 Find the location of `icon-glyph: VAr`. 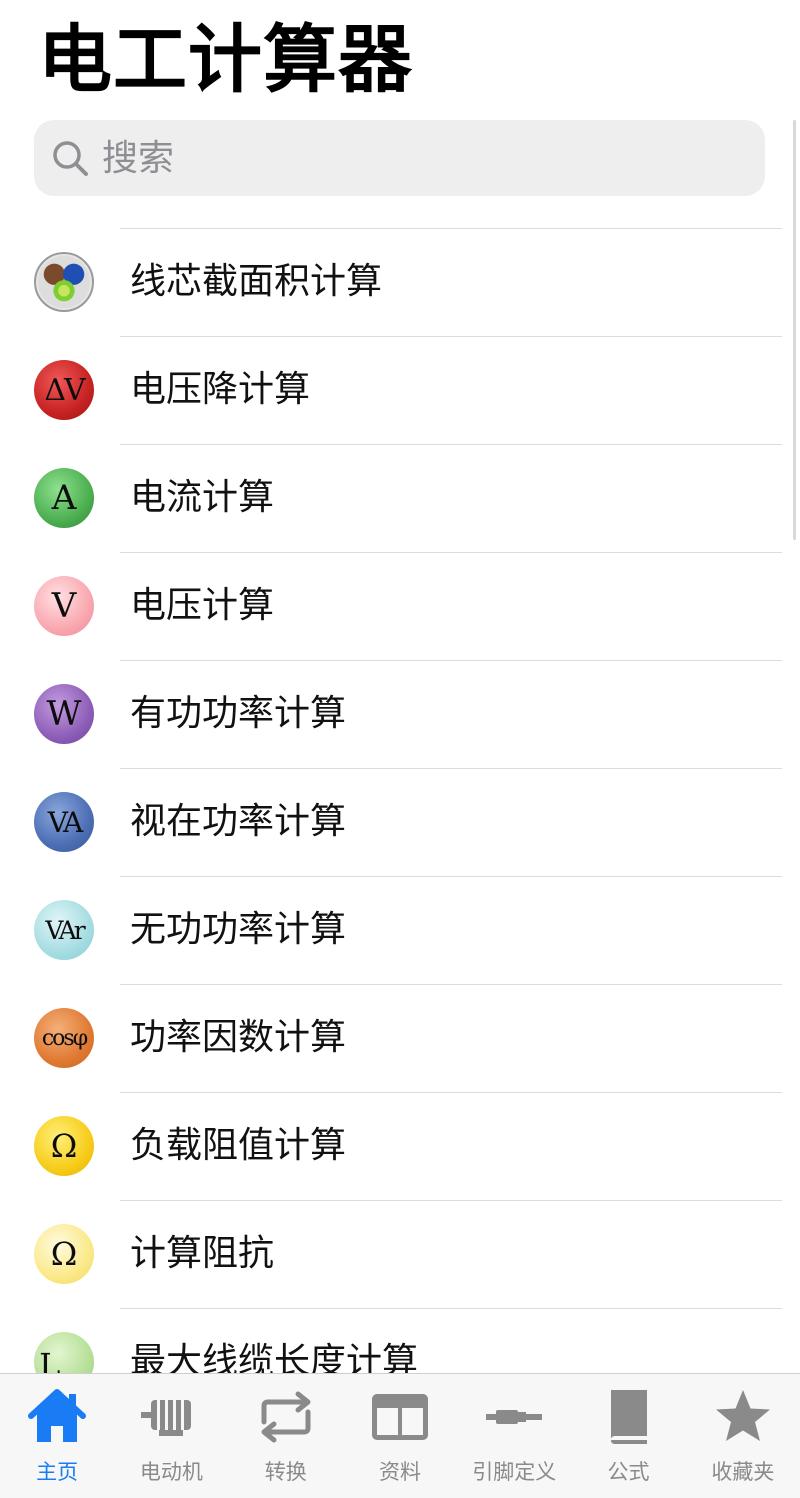

icon-glyph: VAr is located at coordinates (65, 930).